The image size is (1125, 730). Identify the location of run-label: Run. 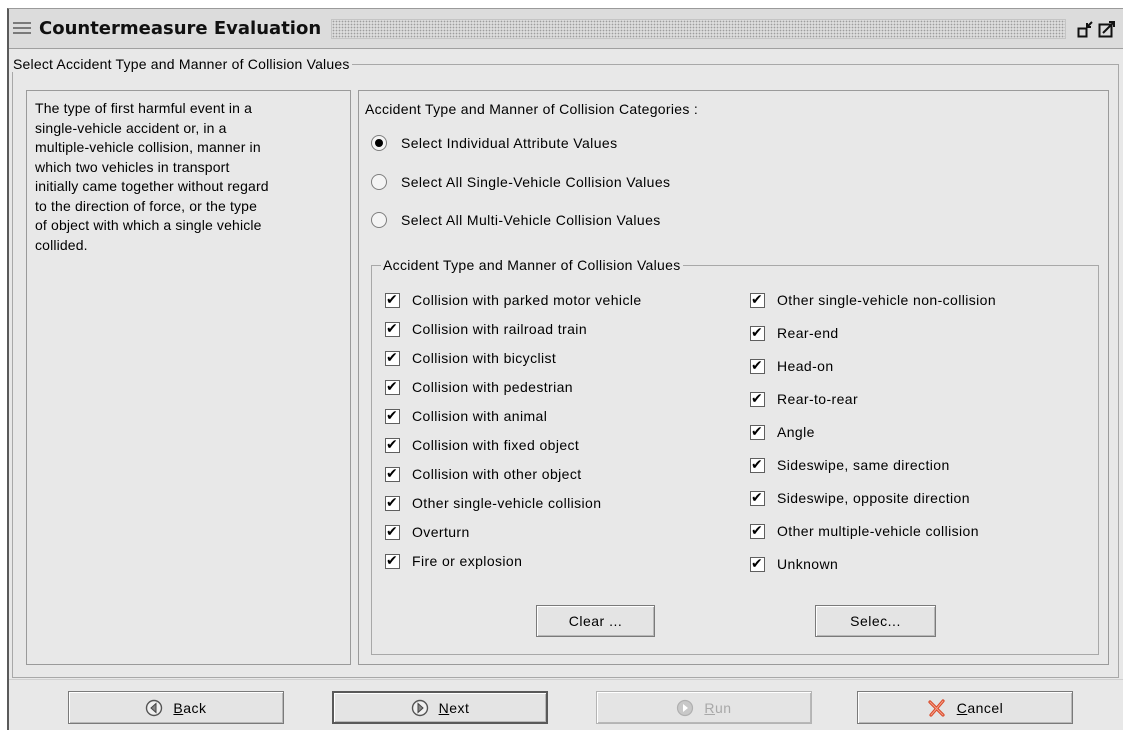
(718, 707).